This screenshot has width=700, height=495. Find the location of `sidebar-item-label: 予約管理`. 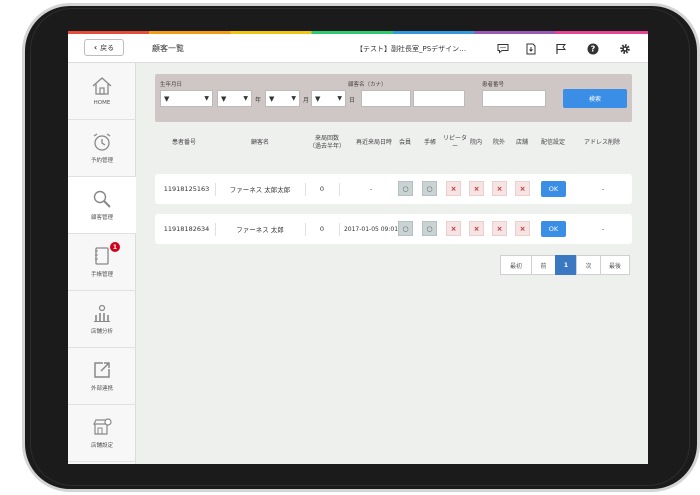

sidebar-item-label: 予約管理 is located at coordinates (101, 161).